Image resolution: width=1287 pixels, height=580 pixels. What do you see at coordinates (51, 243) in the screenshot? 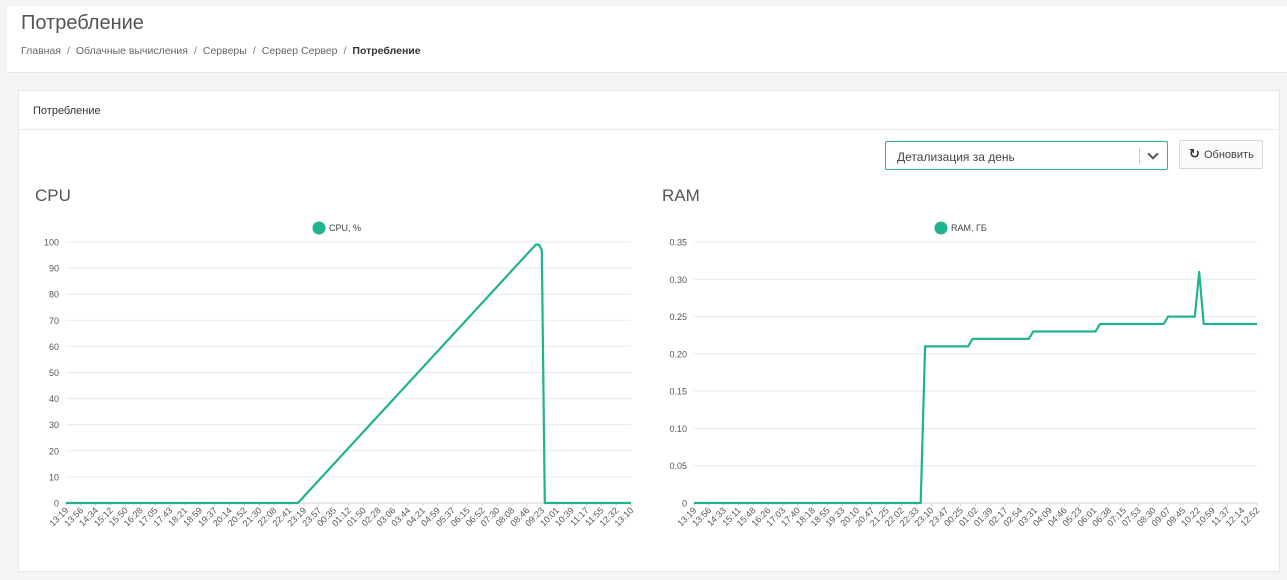
I see `cpu-y-tick-label: 100` at bounding box center [51, 243].